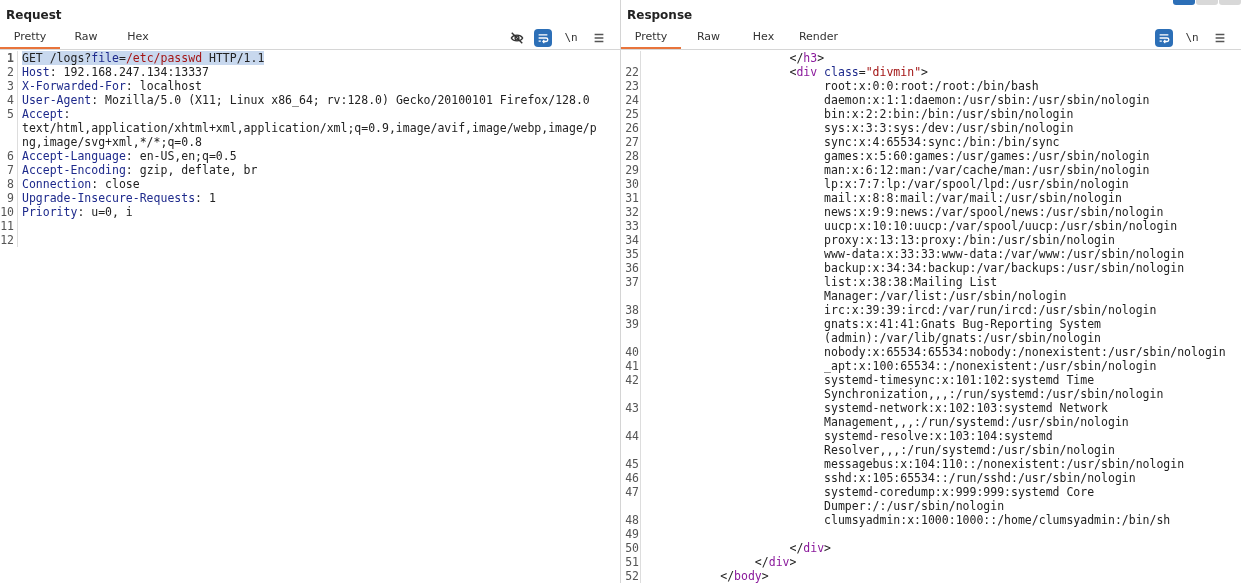  I want to click on code-line: sshd:x:105:65534::/run/sshd:/usr/sbin/nologin, so click(979, 478).